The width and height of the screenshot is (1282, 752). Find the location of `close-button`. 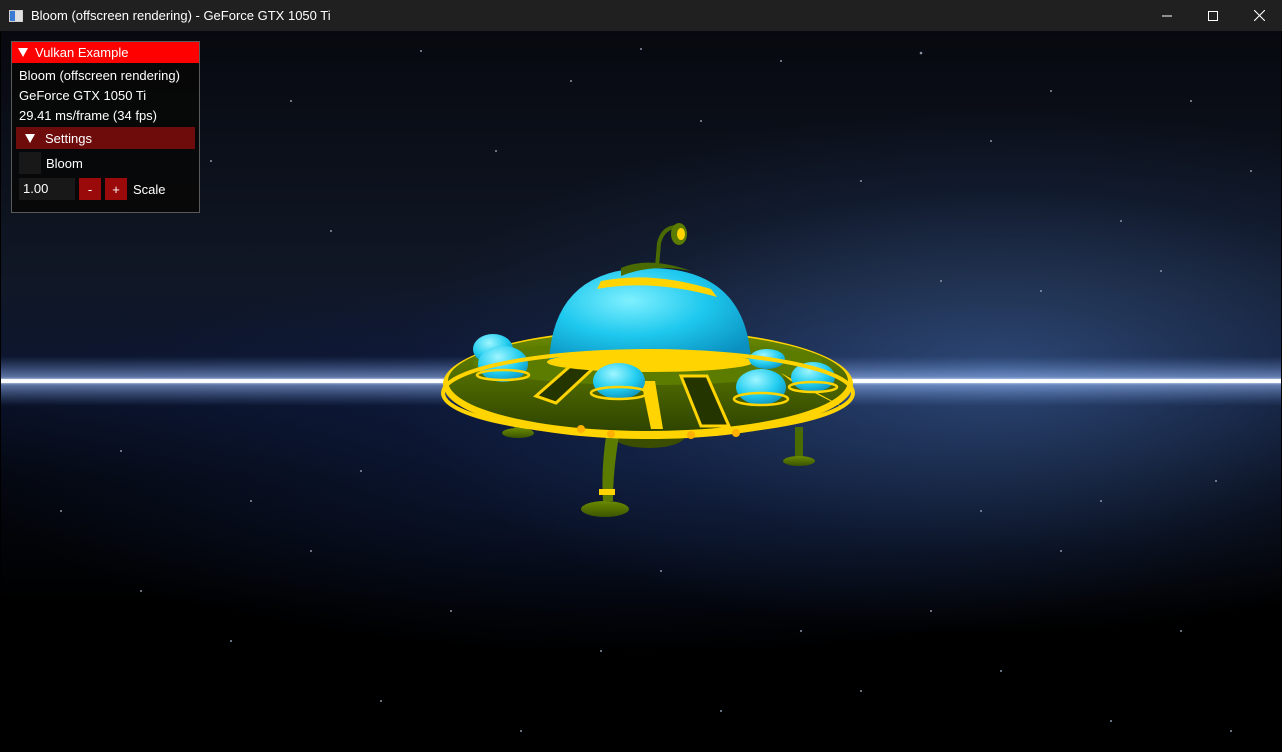

close-button is located at coordinates (1259, 15).